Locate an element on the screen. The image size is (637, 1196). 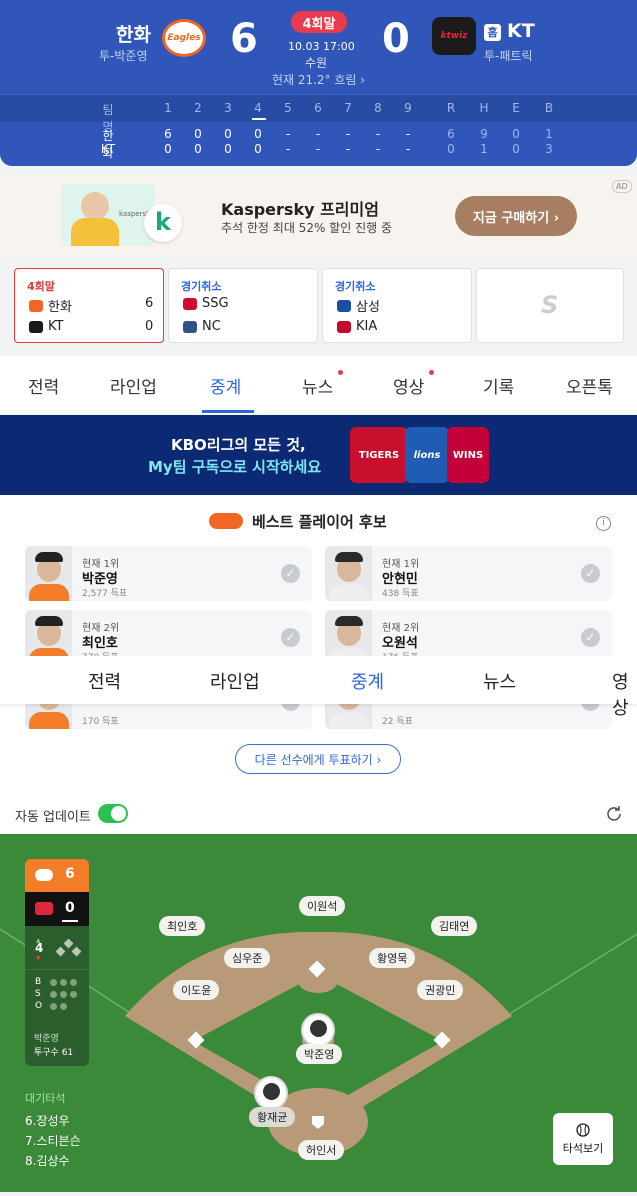
pitcher-avatar is located at coordinates (318, 1030).